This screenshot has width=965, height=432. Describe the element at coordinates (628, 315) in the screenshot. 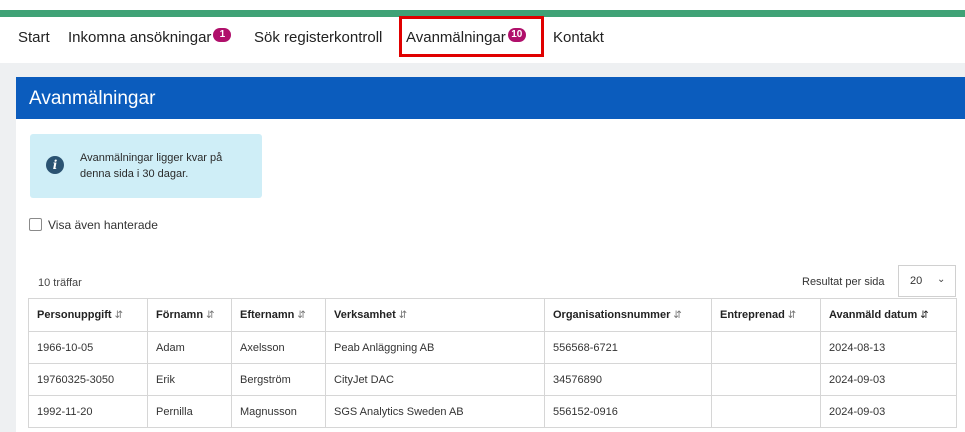

I see `column-header-org-number: Organisationsnummer ⇵` at that location.